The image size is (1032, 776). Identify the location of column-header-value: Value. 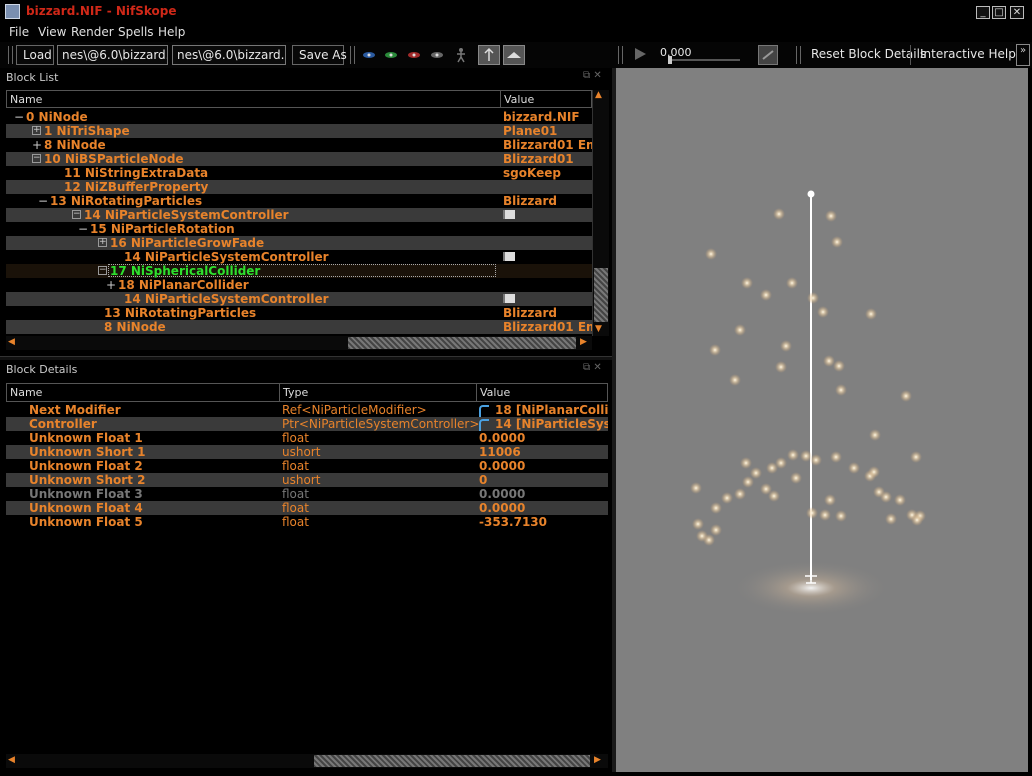
(546, 99).